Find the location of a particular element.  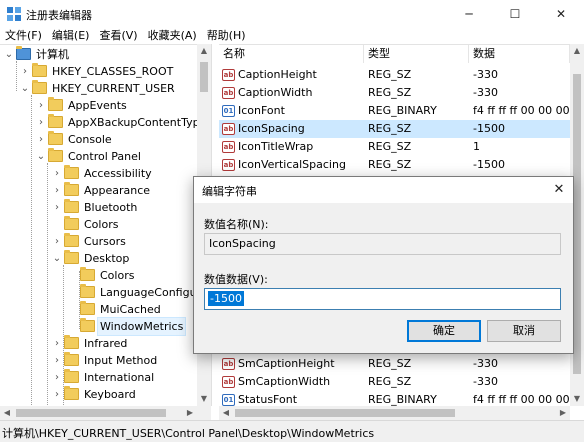

cancel-button: 取消 is located at coordinates (524, 331).